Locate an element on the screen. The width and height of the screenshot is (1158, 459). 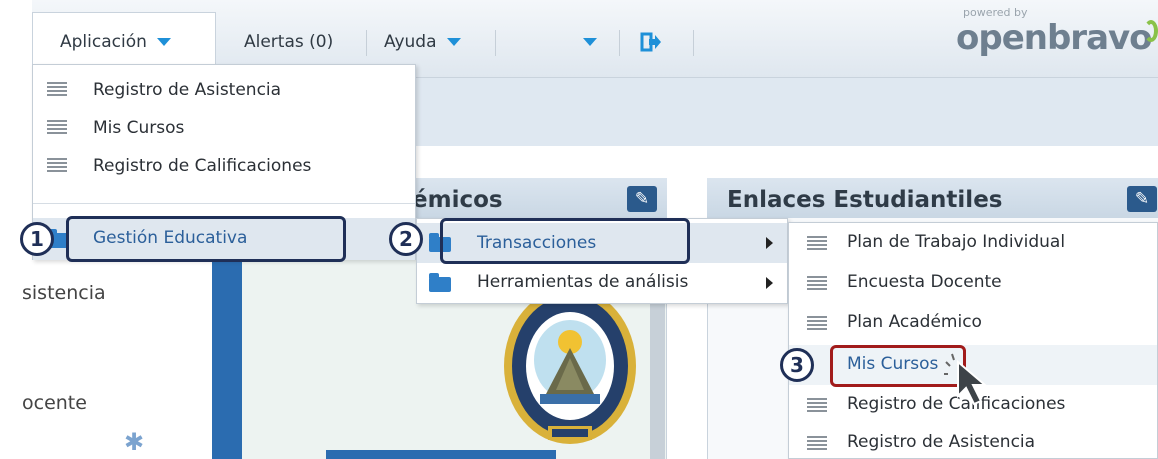
student-links-widget-header: Enlaces Estudiantiles ✎ is located at coordinates (932, 198).